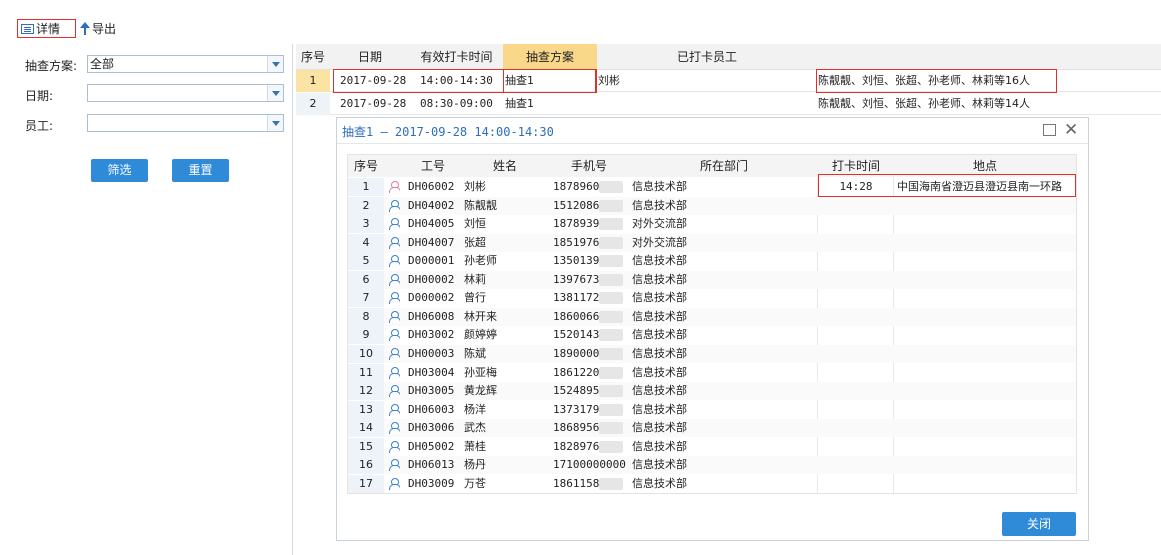  What do you see at coordinates (431, 409) in the screenshot?
I see `row-id: DH06003` at bounding box center [431, 409].